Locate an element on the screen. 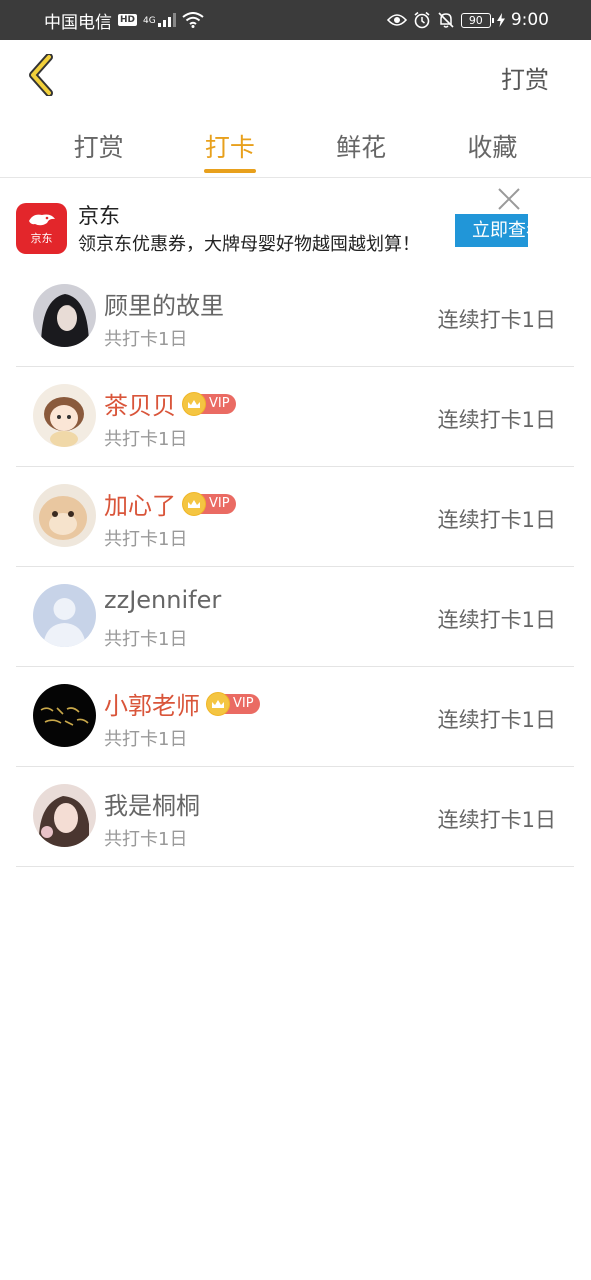  list-item: 顾里的故里 共打卡1日 连续打卡1日 is located at coordinates (295, 317).